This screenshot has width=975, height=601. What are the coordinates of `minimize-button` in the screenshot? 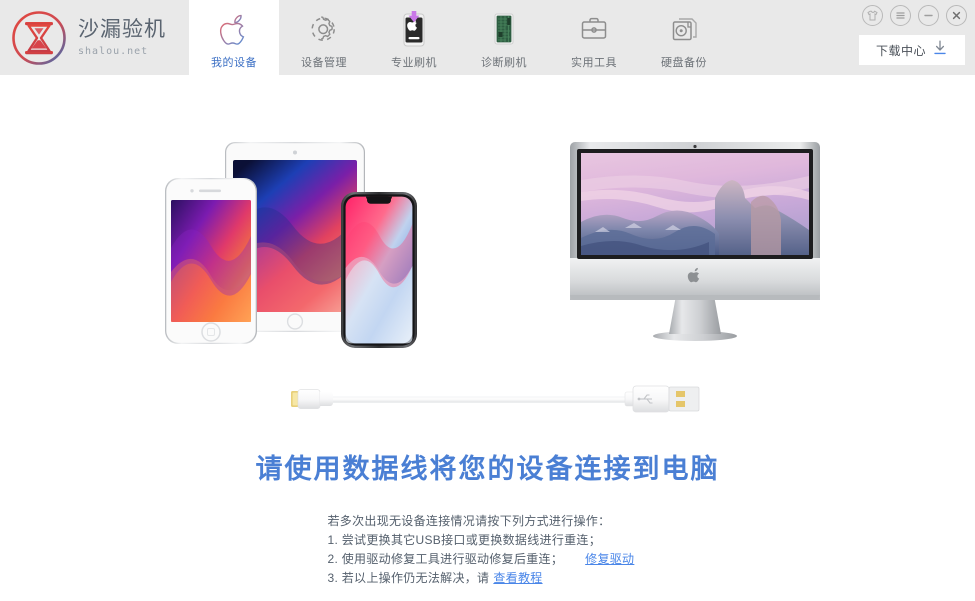 It's located at (928, 15).